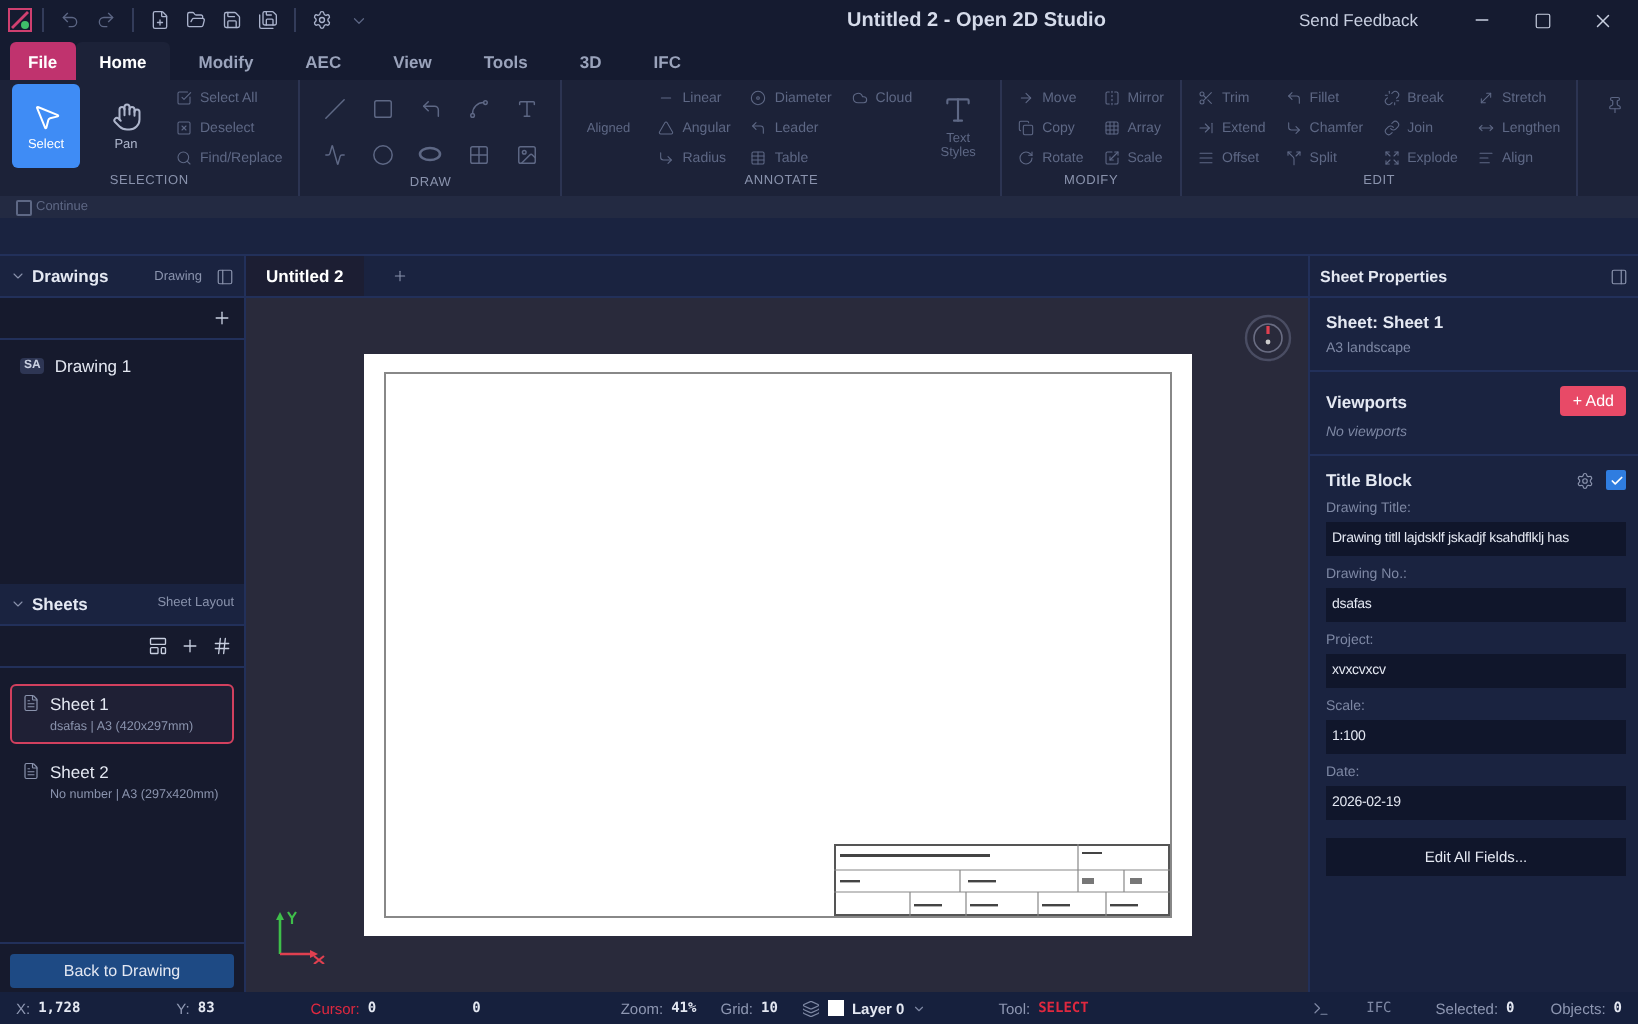 This screenshot has width=1638, height=1024. What do you see at coordinates (1026, 98) in the screenshot?
I see `arrow-icon` at bounding box center [1026, 98].